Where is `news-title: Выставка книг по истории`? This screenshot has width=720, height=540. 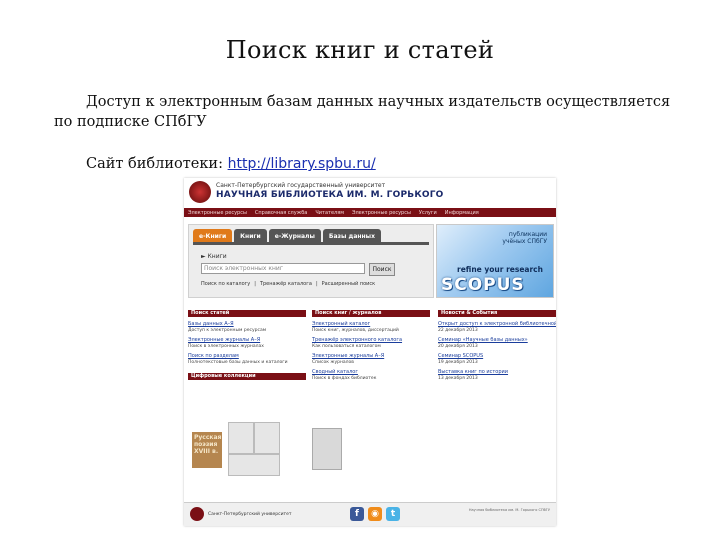
news-title: Выставка книг по истории is located at coordinates (497, 372).